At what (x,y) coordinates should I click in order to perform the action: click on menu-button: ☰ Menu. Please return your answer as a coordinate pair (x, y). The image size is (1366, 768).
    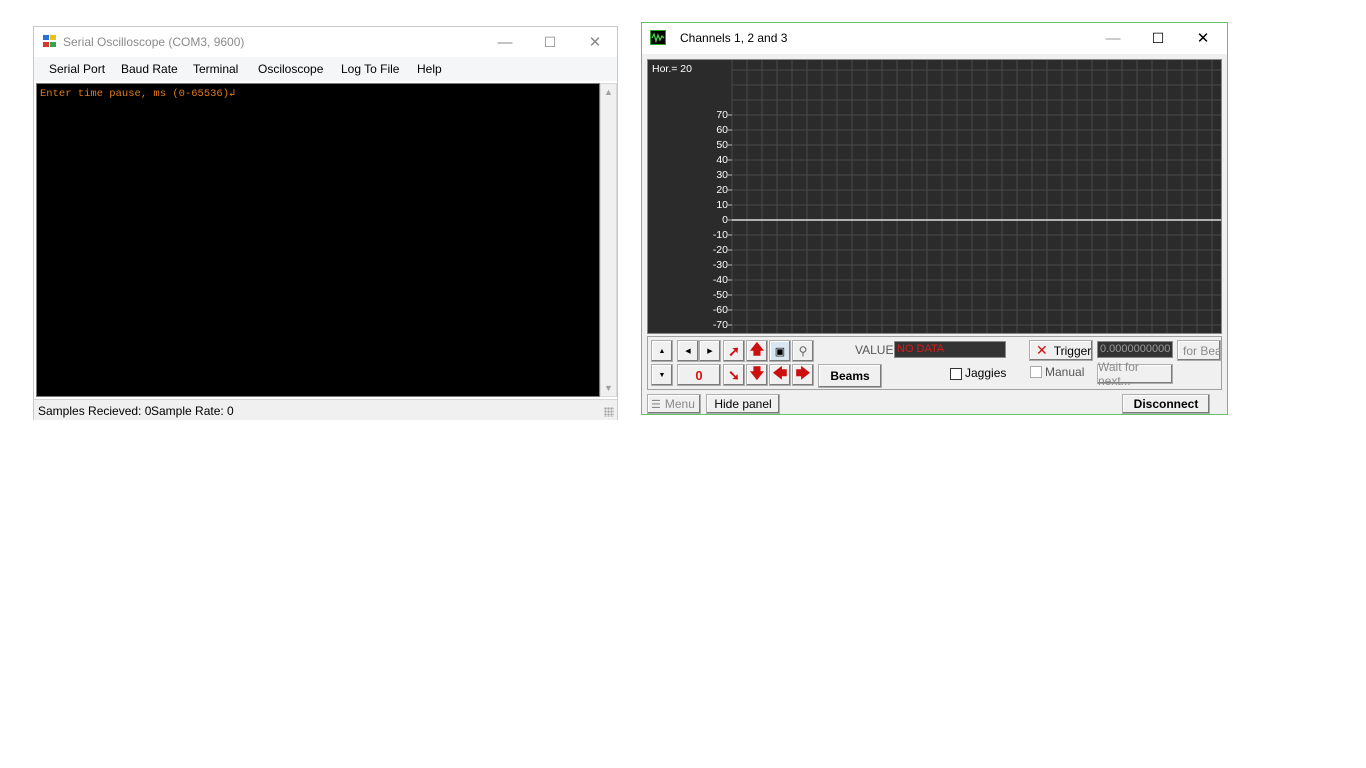
    Looking at the image, I should click on (674, 404).